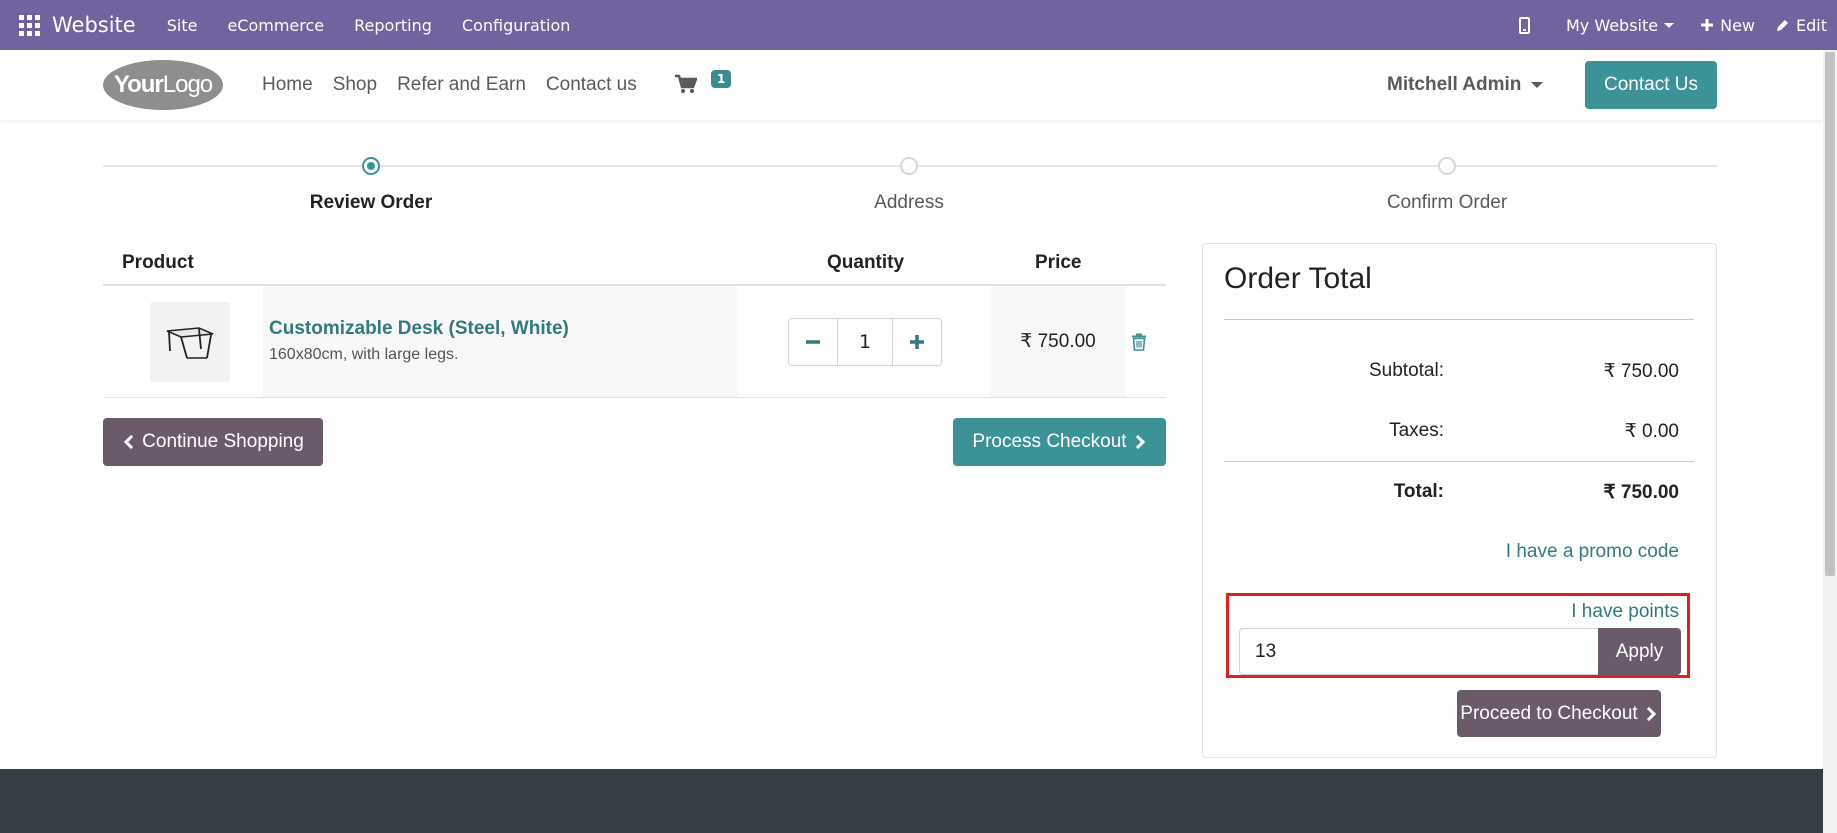 This screenshot has height=833, width=1837. I want to click on site-logo: Your Logo, so click(163, 85).